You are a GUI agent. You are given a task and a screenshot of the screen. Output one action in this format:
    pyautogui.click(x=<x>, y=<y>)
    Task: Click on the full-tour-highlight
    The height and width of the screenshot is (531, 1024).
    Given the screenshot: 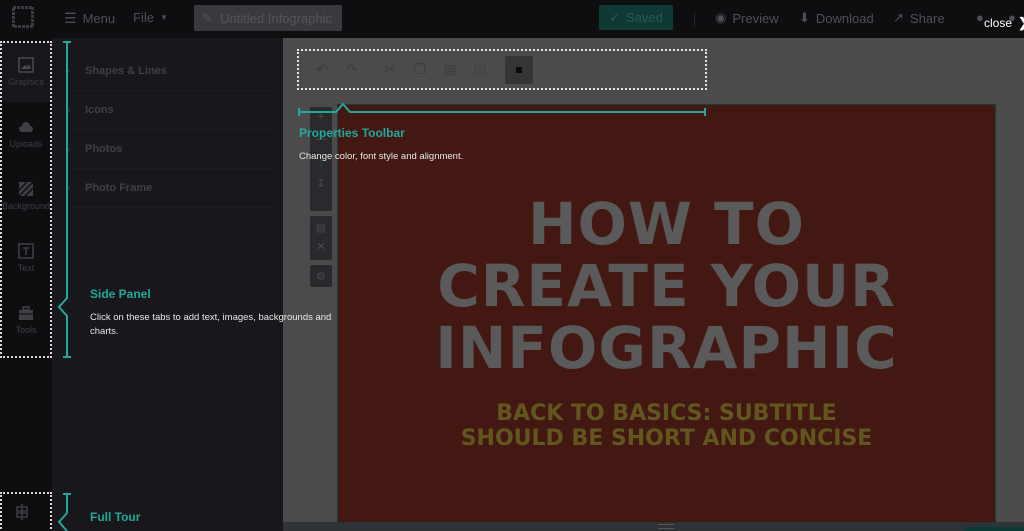 What is the action you would take?
    pyautogui.click(x=26, y=511)
    